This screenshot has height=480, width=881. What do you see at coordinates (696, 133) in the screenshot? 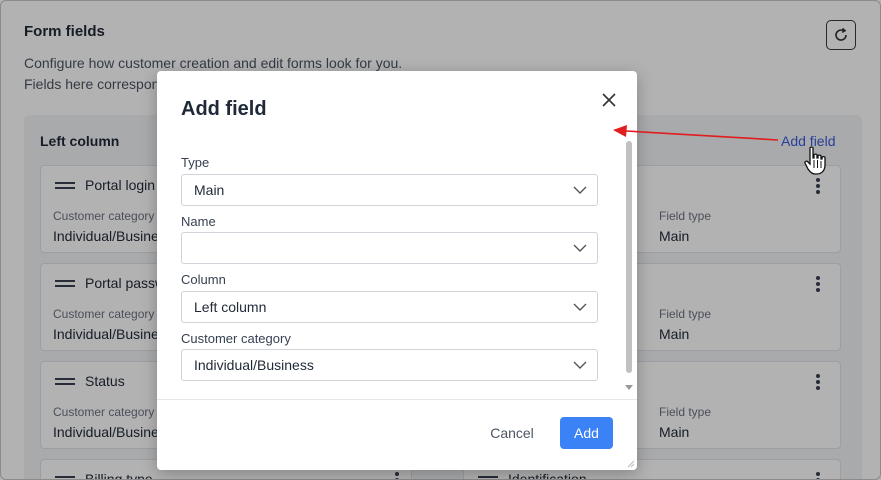
I see `annotation-arrow` at bounding box center [696, 133].